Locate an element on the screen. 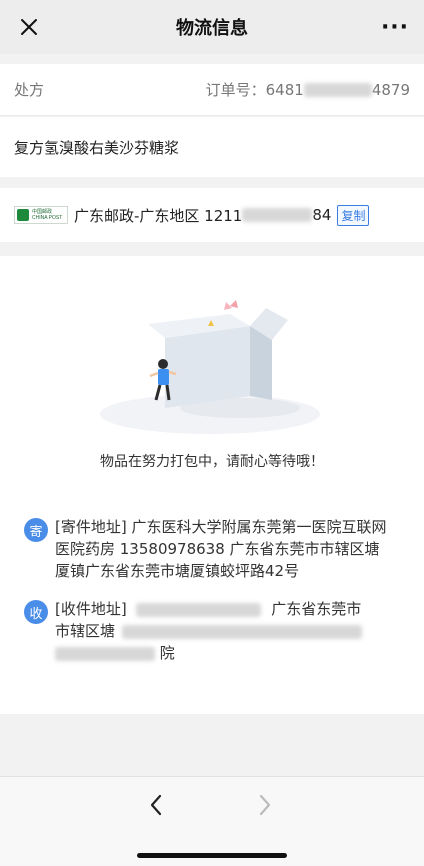 The width and height of the screenshot is (424, 866). carrier-row: 中国邮政 CHINA POST 广东邮政-广东地区 1211 84 复制 is located at coordinates (212, 215).